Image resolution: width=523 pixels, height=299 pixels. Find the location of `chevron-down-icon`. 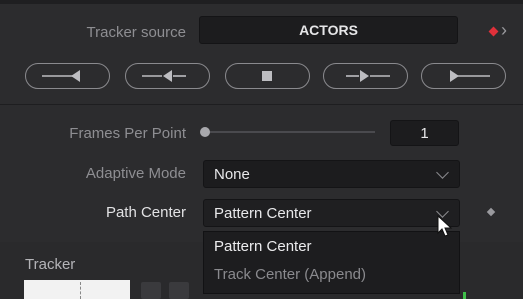

chevron-down-icon is located at coordinates (442, 172).